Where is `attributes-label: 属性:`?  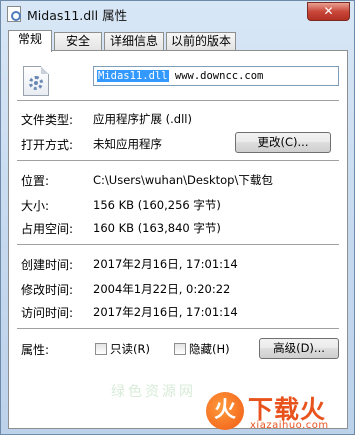
attributes-label: 属性: is located at coordinates (35, 350).